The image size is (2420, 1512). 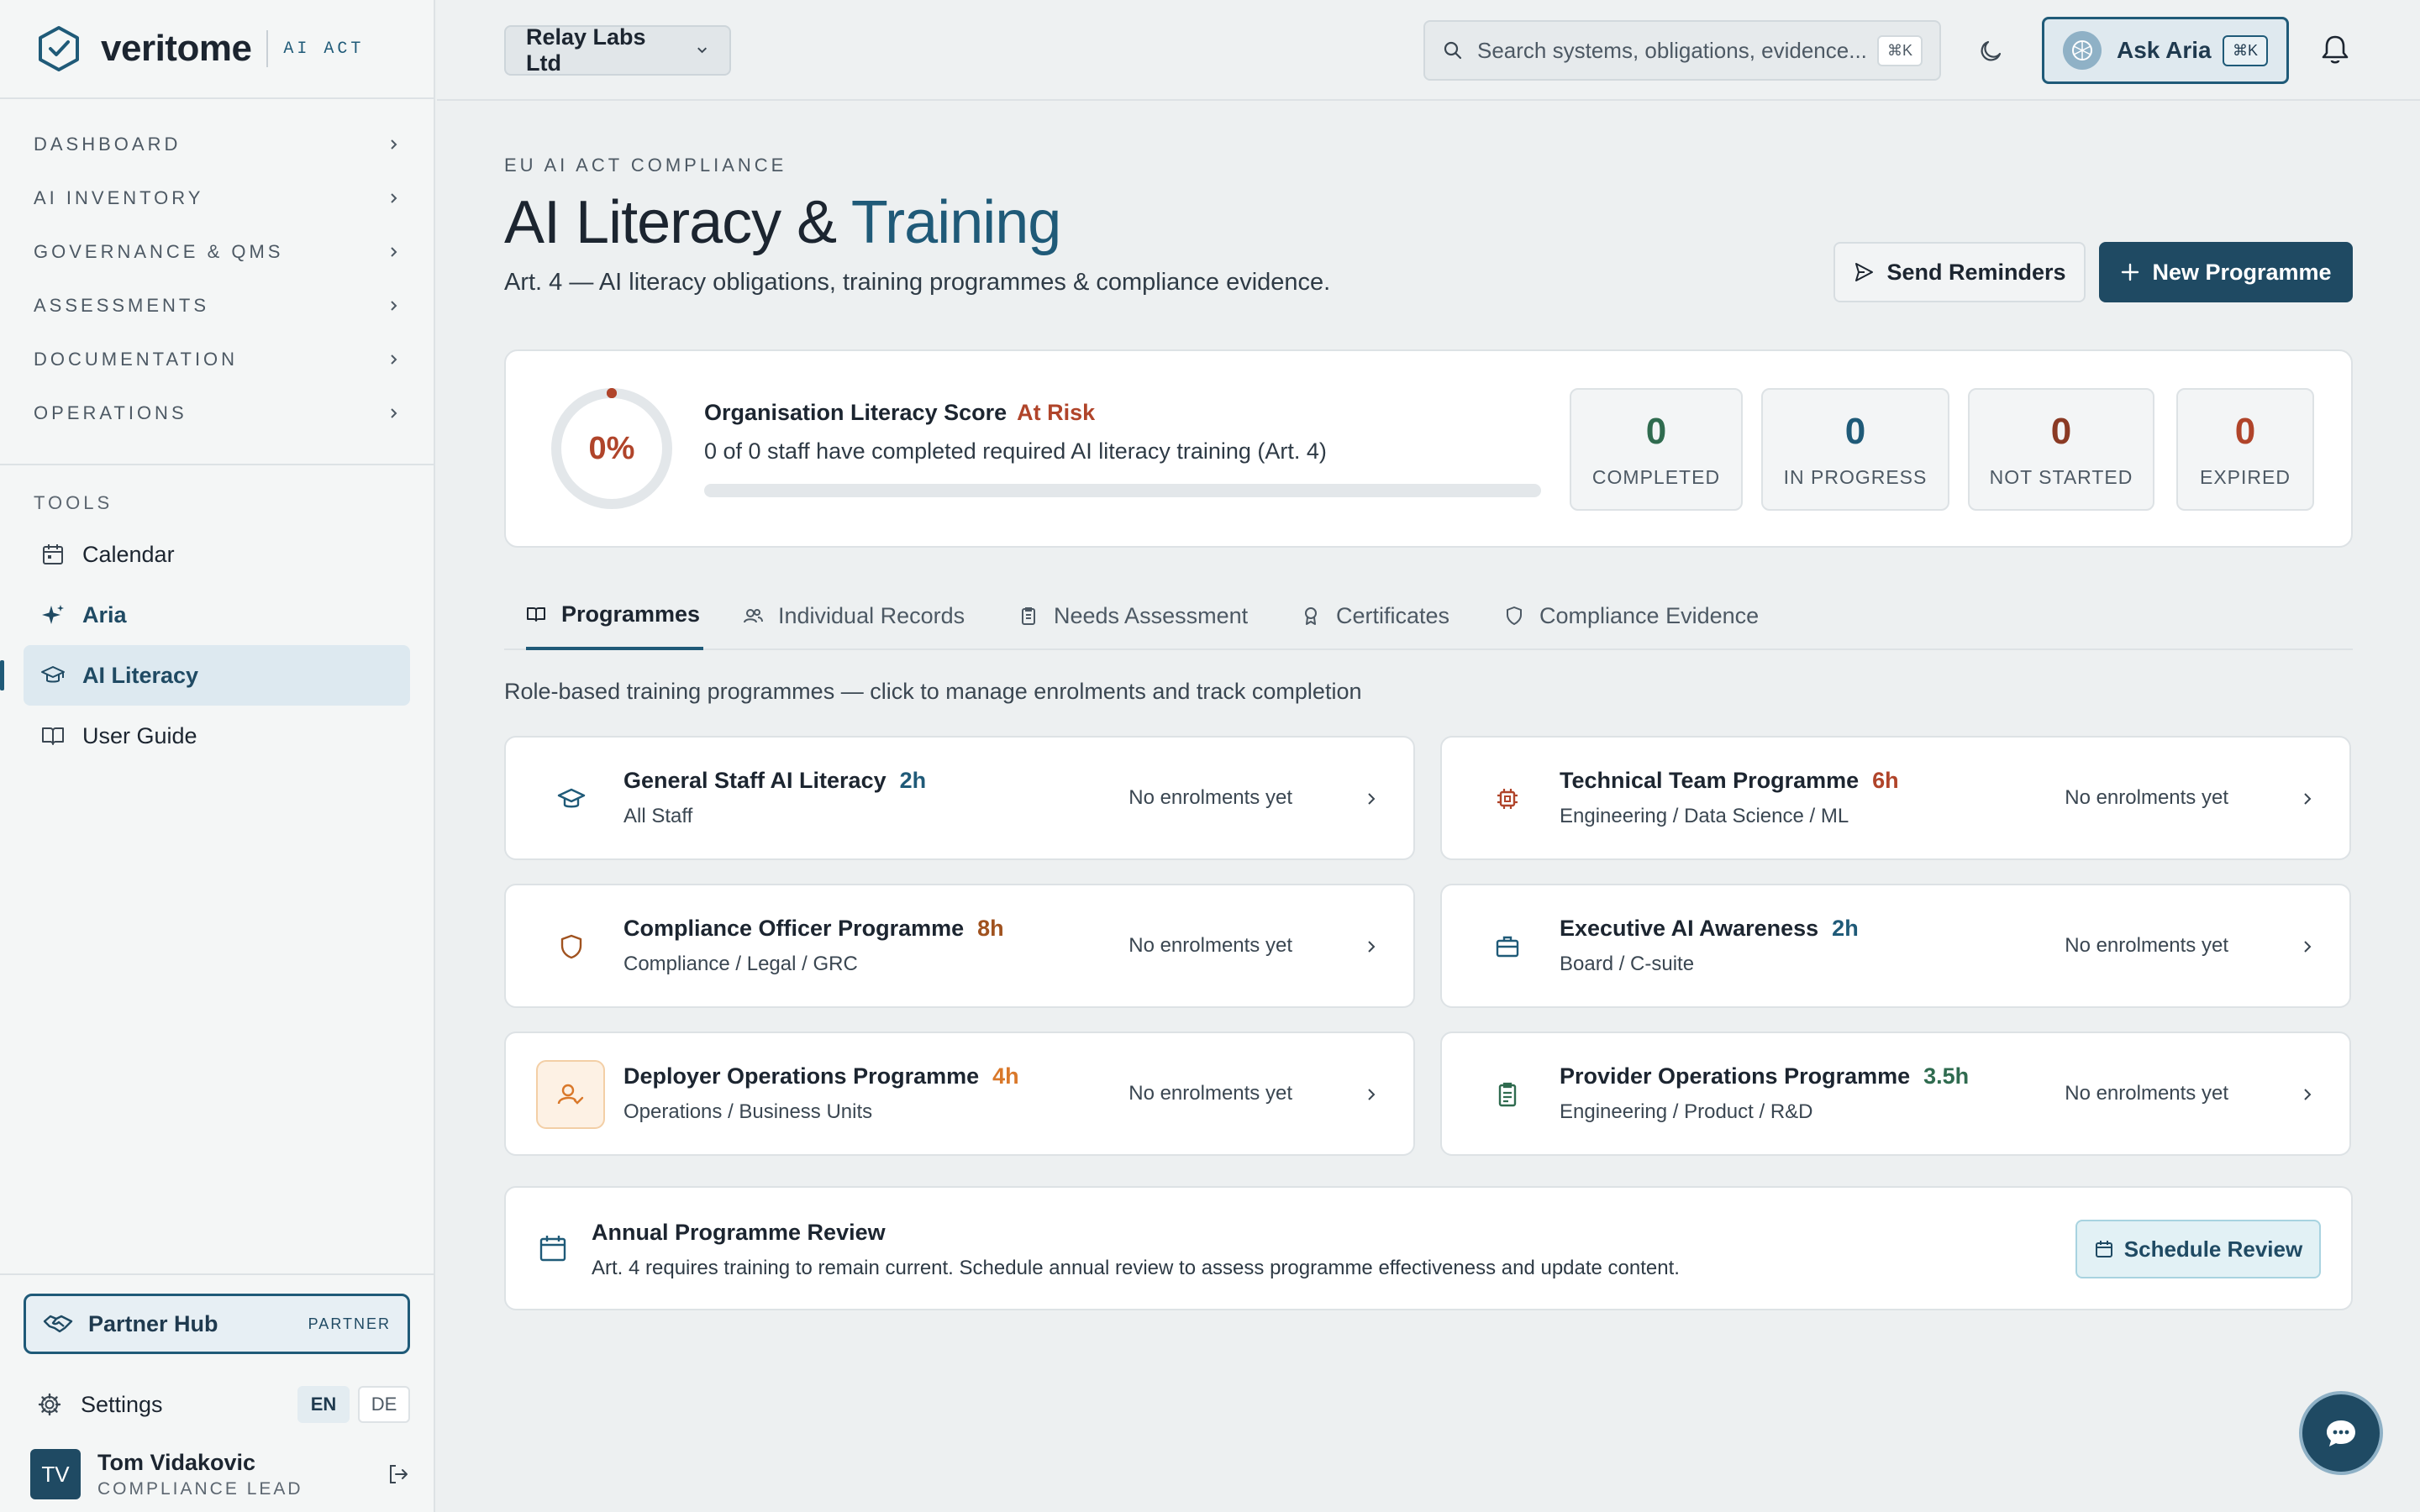 What do you see at coordinates (217, 49) in the screenshot?
I see `brand: veritome AI ACT` at bounding box center [217, 49].